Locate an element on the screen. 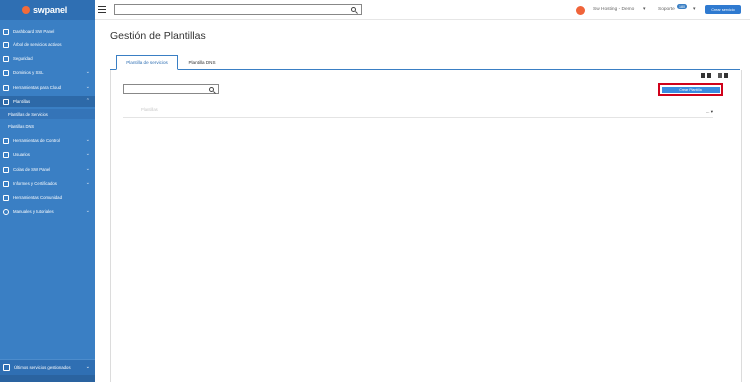 The width and height of the screenshot is (750, 382). globe-icon is located at coordinates (6, 72).